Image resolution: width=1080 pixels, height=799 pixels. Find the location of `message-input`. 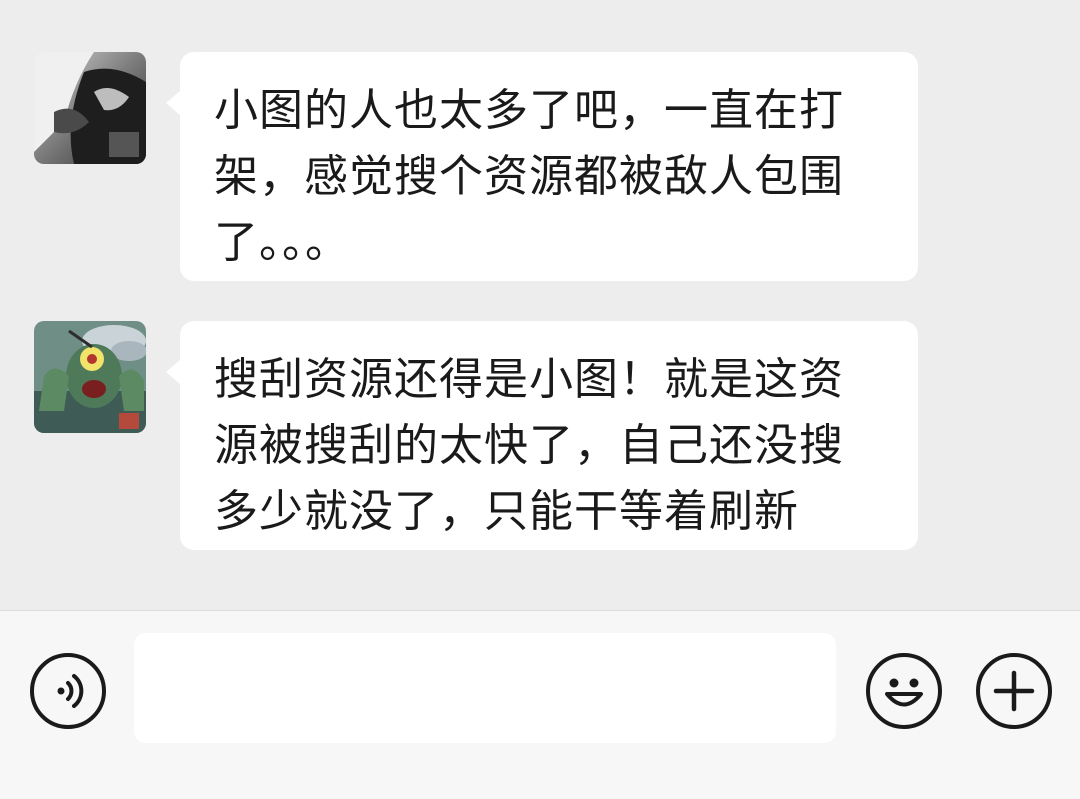

message-input is located at coordinates (485, 688).